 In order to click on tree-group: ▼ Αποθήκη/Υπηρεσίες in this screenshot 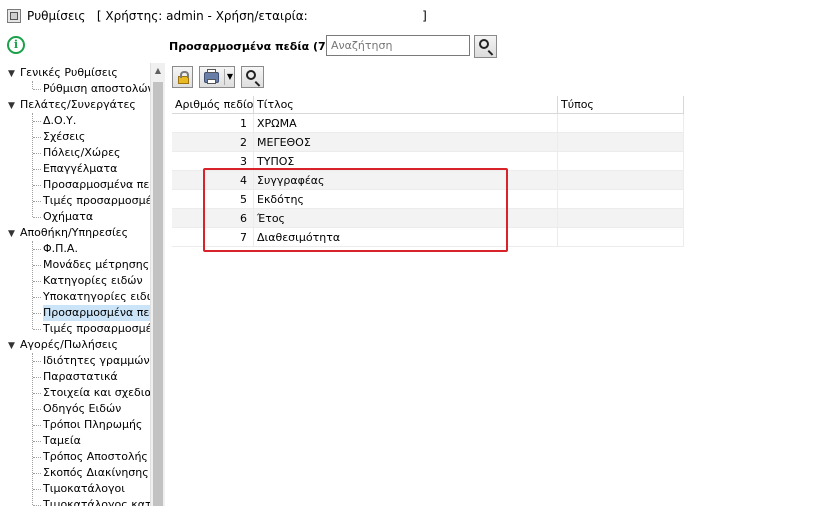, I will do `click(68, 233)`.